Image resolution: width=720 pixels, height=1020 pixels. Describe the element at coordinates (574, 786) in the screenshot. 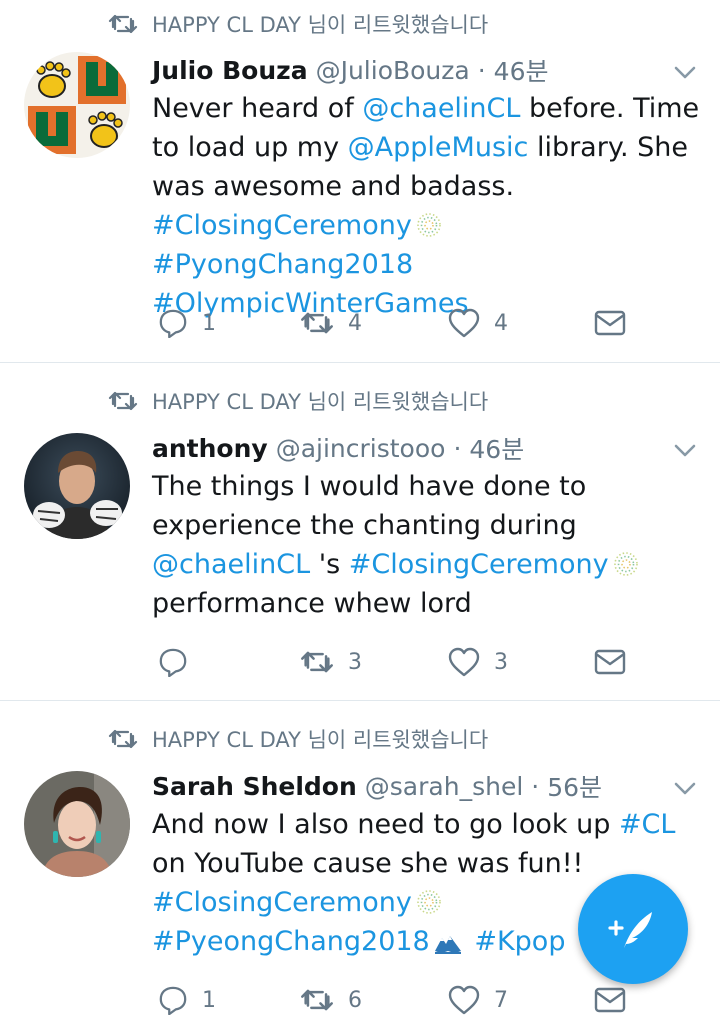

I see `tweet-time: 56분` at that location.